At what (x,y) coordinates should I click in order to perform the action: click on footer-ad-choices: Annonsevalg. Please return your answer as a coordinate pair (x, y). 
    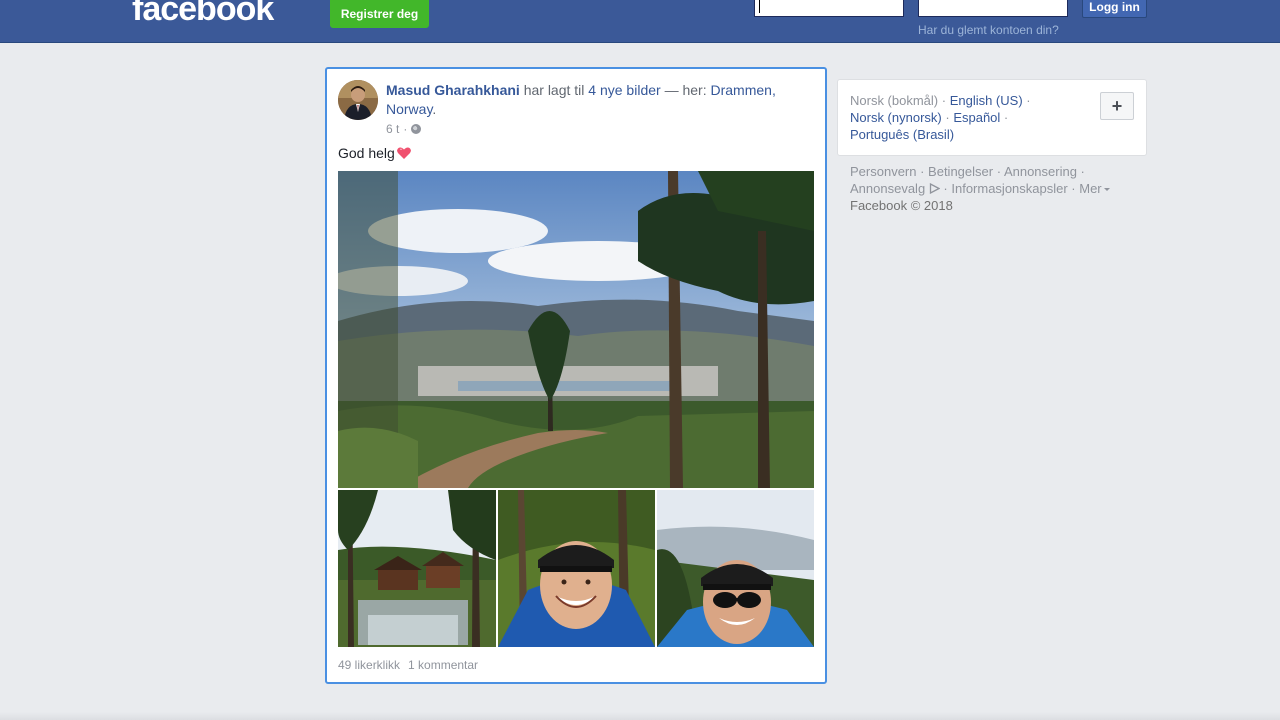
    Looking at the image, I should click on (887, 188).